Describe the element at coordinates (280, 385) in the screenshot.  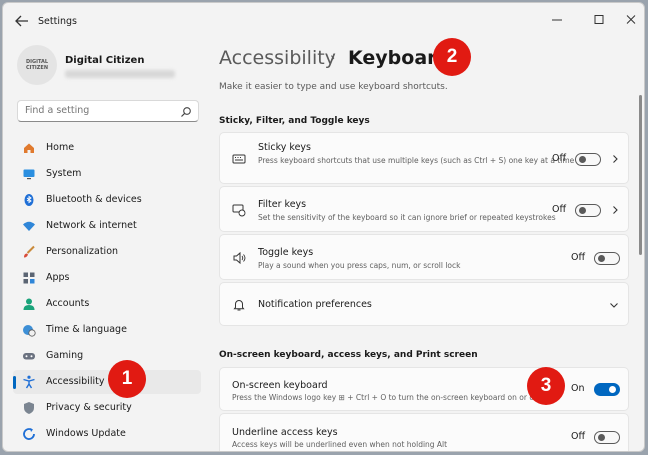
I see `onscreen-keyboard-title: On-screen keyboard` at that location.